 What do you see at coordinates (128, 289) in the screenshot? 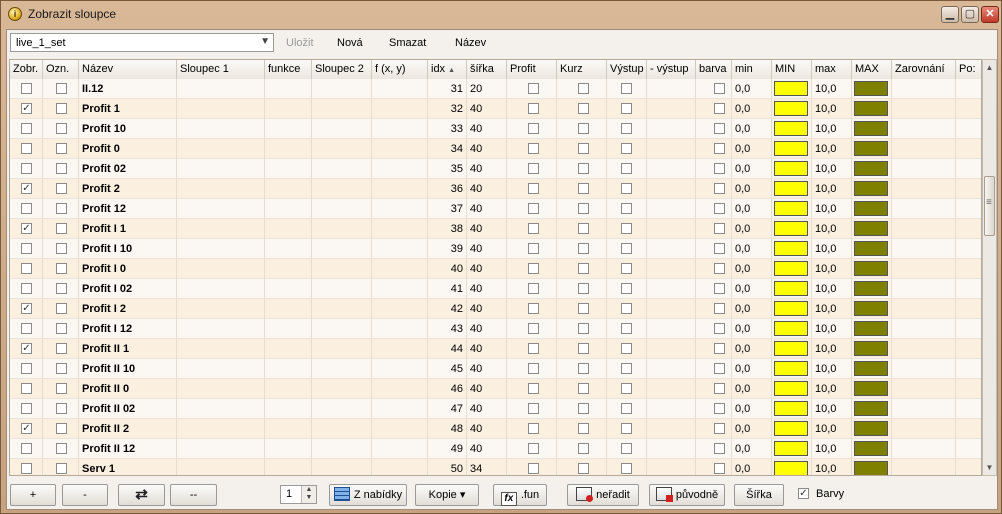
I see `cell-nazev: Profit I 02` at bounding box center [128, 289].